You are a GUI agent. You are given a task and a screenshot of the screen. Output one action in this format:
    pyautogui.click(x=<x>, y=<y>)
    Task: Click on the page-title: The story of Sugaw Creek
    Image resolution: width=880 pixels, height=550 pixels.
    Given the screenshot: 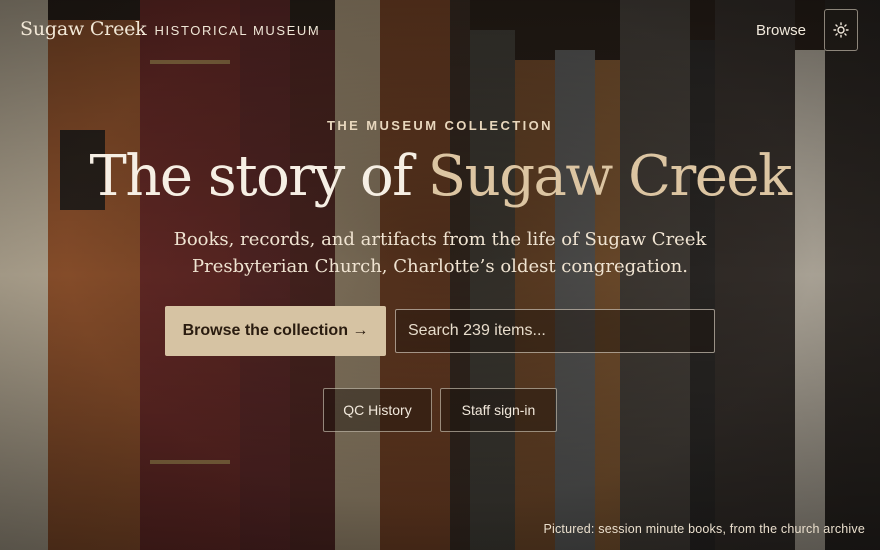 What is the action you would take?
    pyautogui.click(x=440, y=176)
    